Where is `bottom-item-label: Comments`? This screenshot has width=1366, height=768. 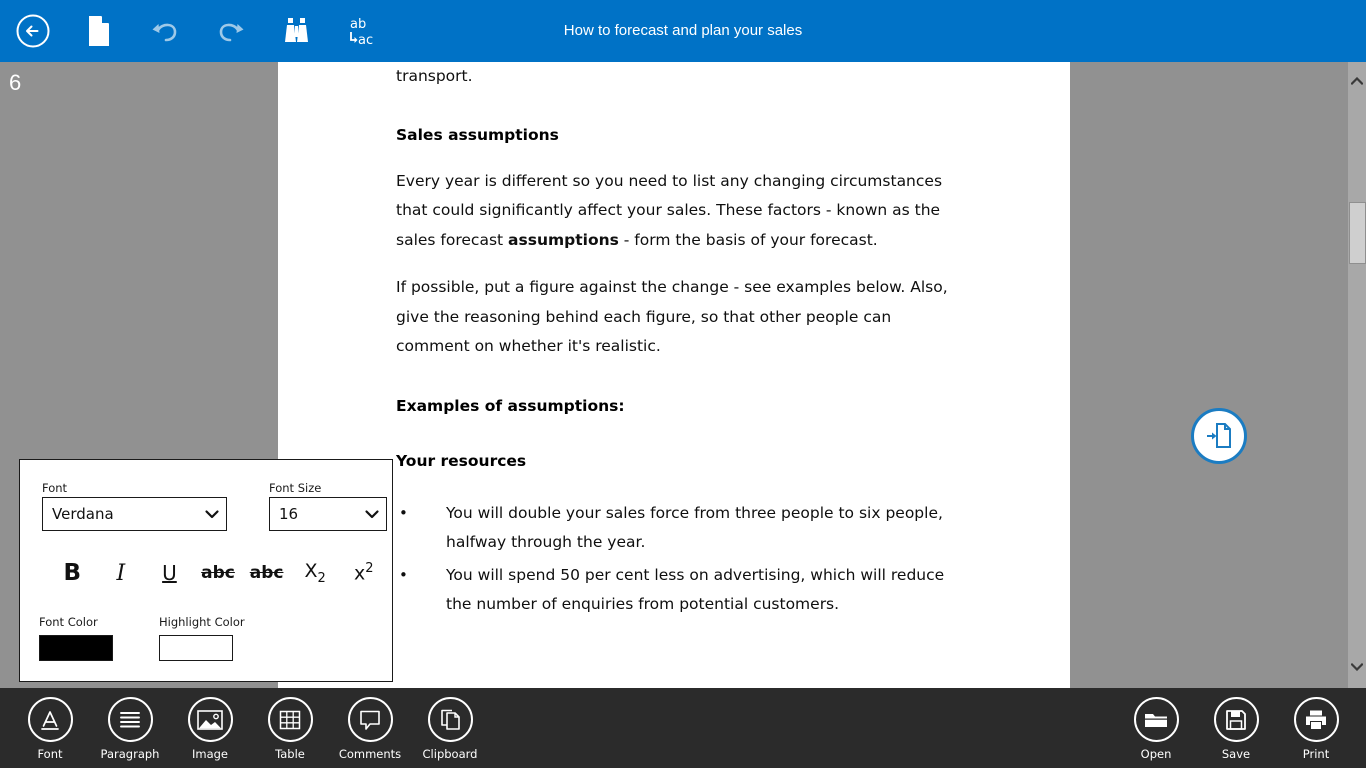
bottom-item-label: Comments is located at coordinates (370, 754).